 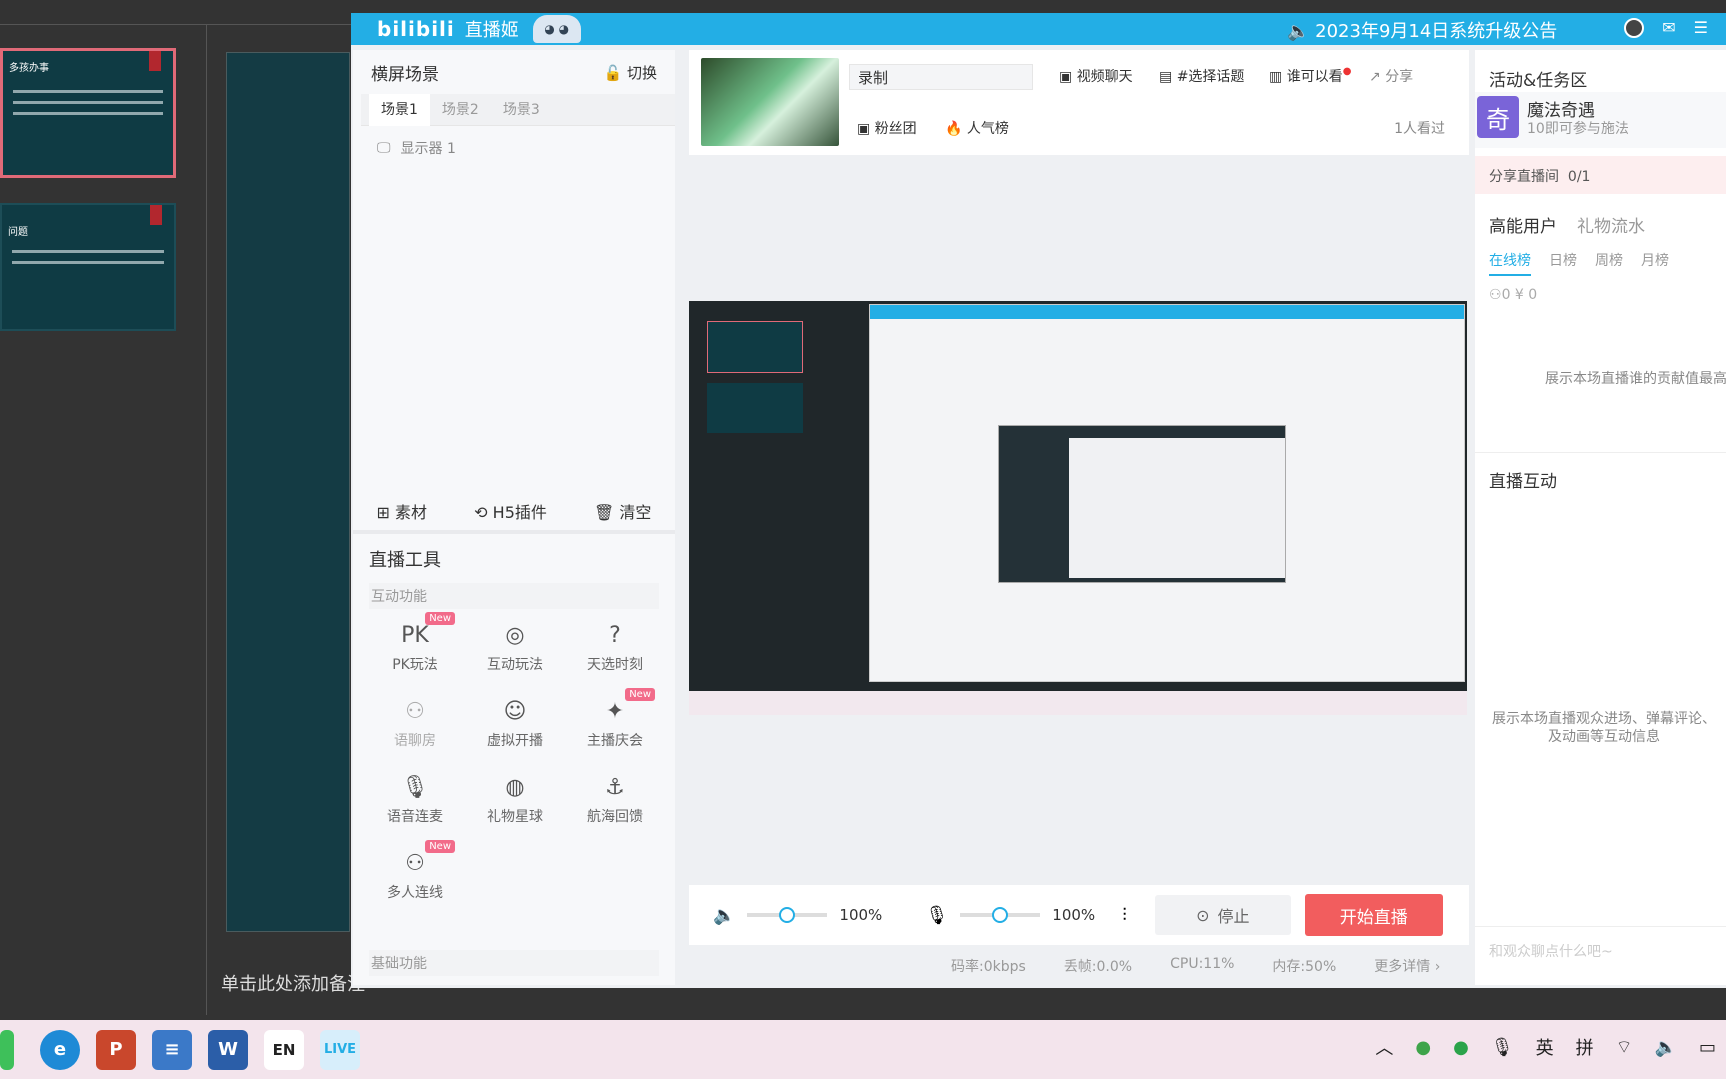 I want to click on powerpoint-icon: P, so click(x=116, y=1049).